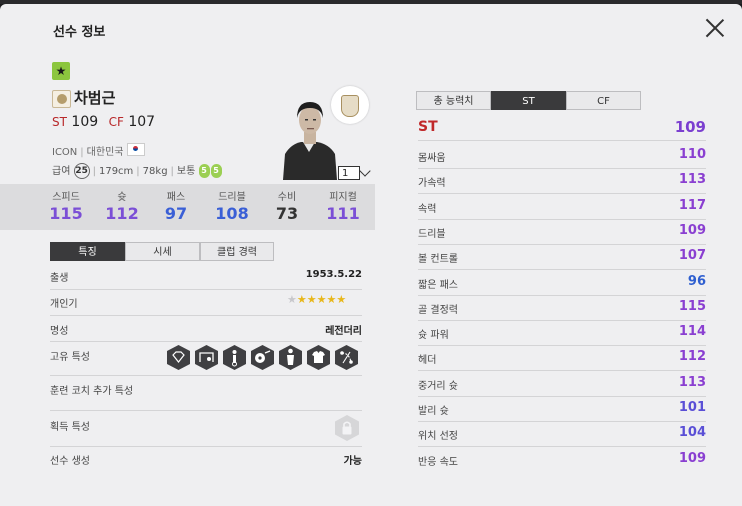 This screenshot has width=742, height=506. What do you see at coordinates (237, 251) in the screenshot?
I see `tab-club-career: 클럽 경력` at bounding box center [237, 251].